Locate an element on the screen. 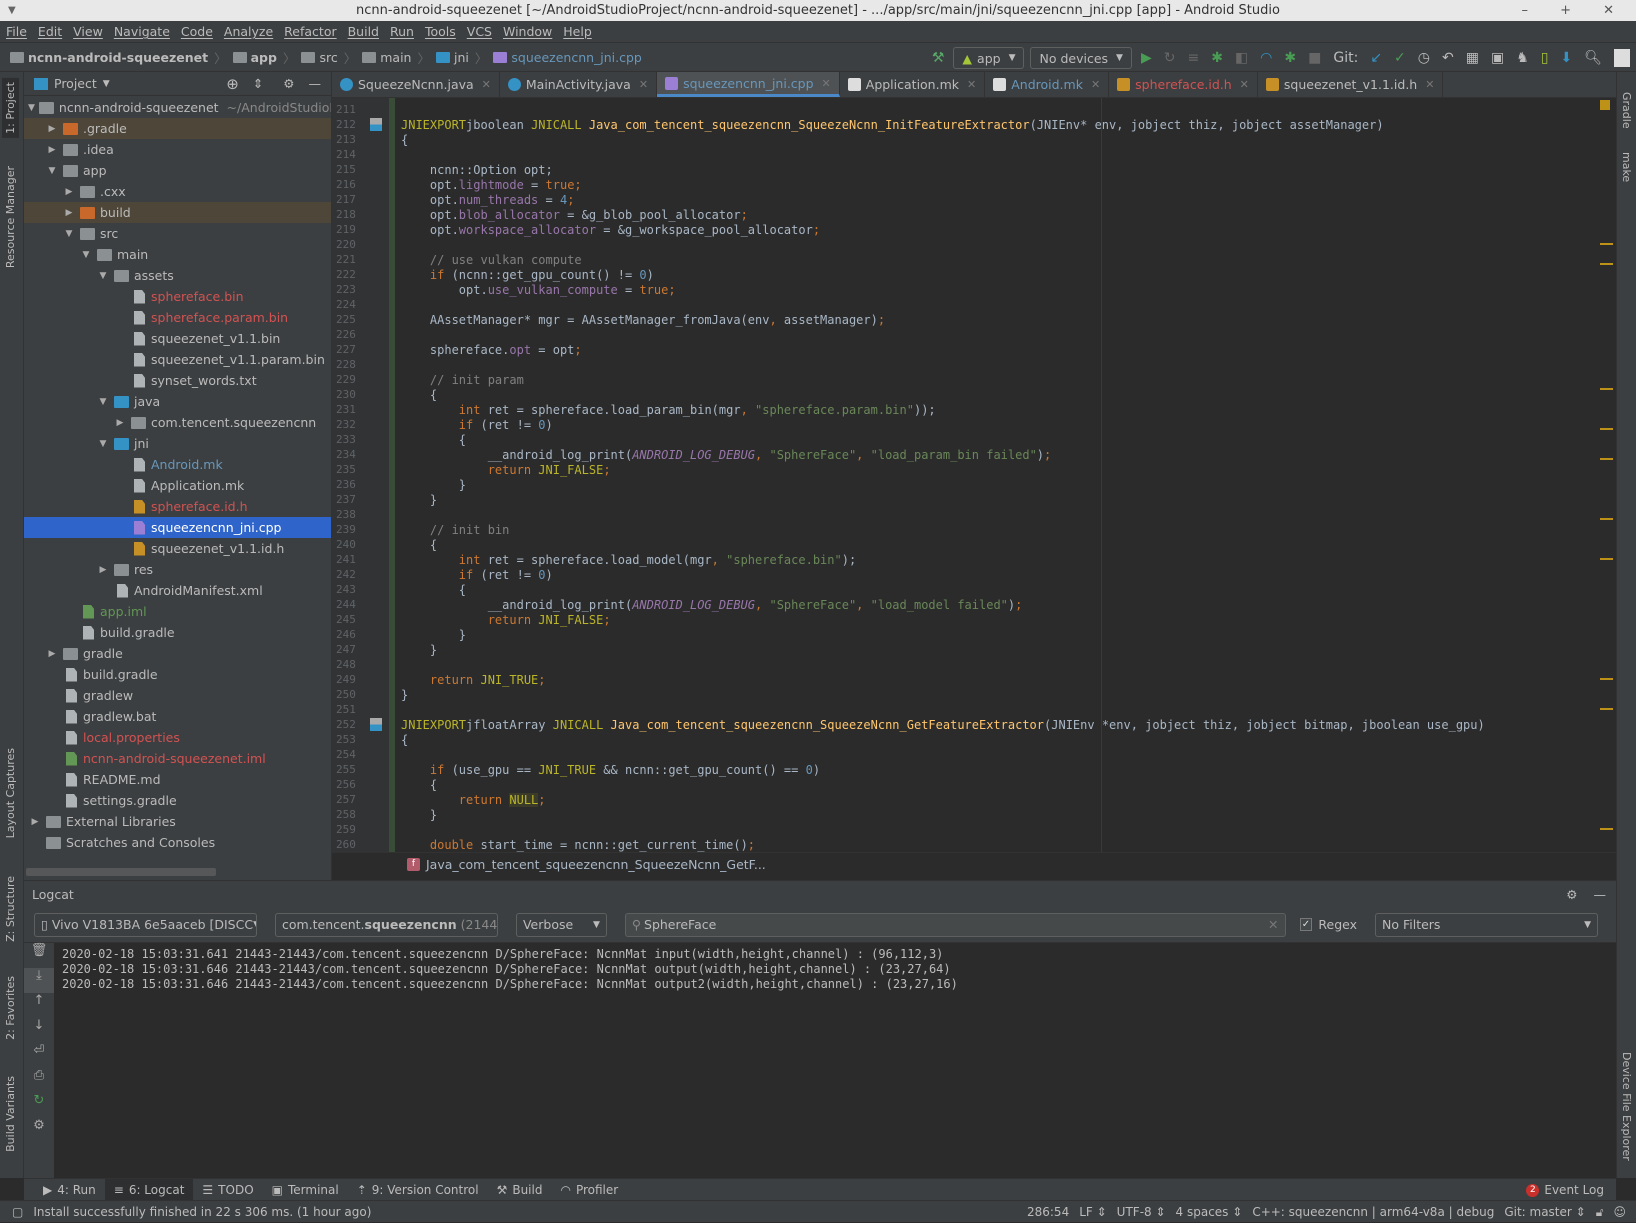 This screenshot has height=1223, width=1636. menu-window: Window is located at coordinates (527, 31).